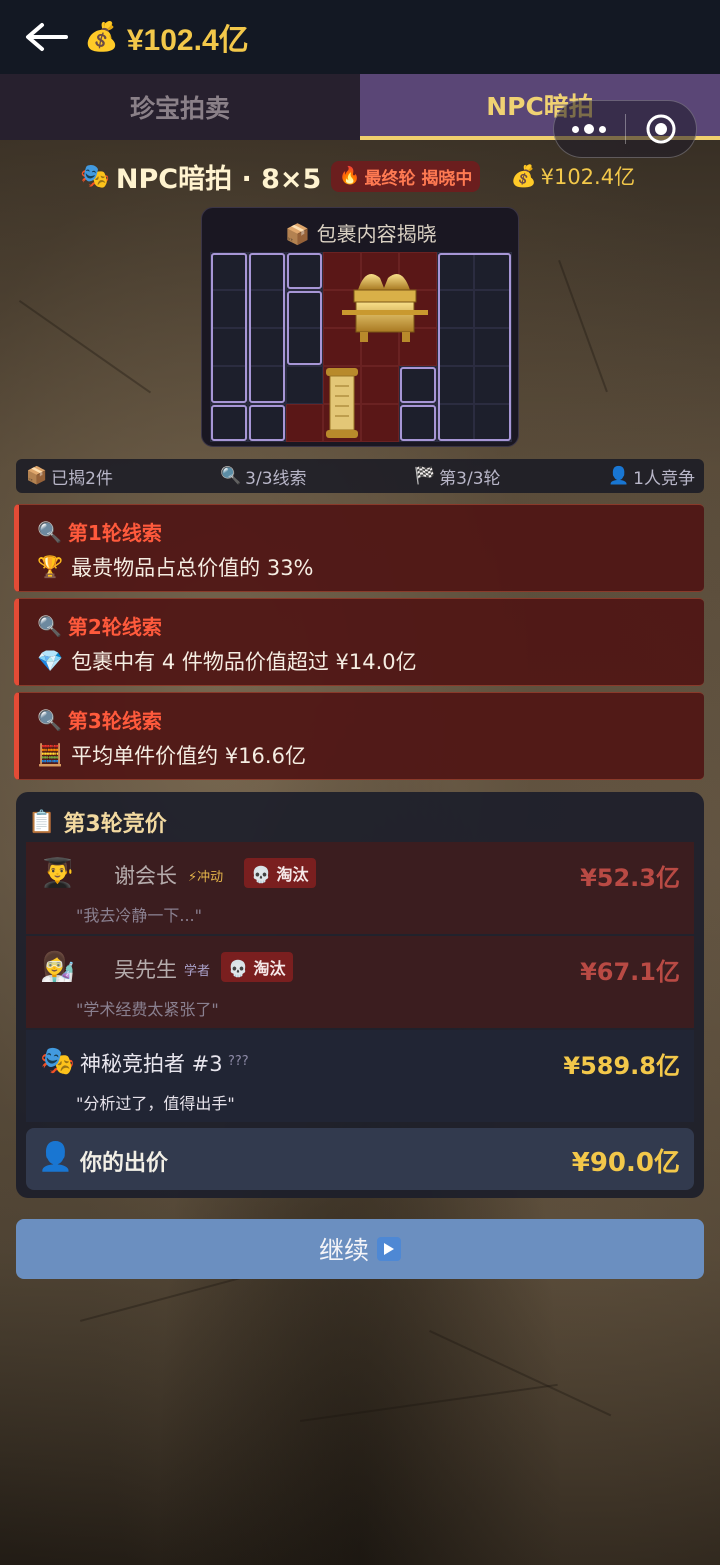 The image size is (720, 1565). Describe the element at coordinates (661, 129) in the screenshot. I see `close-miniprogram-icon` at that location.